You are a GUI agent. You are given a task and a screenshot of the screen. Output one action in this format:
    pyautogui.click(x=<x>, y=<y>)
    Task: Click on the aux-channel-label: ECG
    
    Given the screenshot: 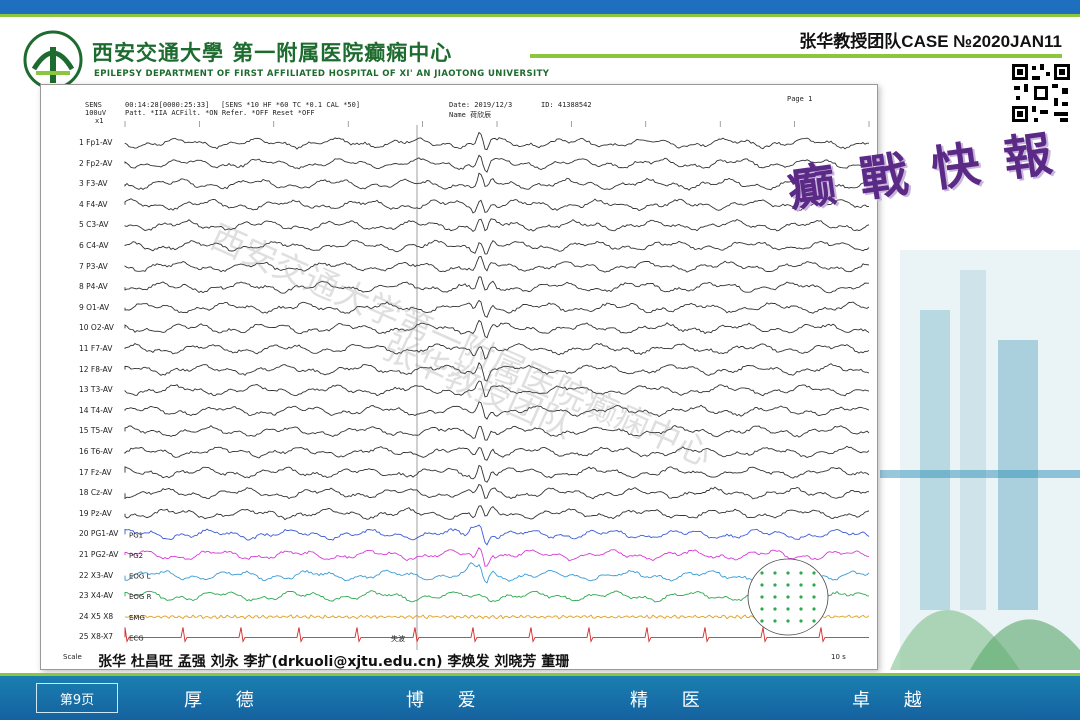 What is the action you would take?
    pyautogui.click(x=136, y=638)
    